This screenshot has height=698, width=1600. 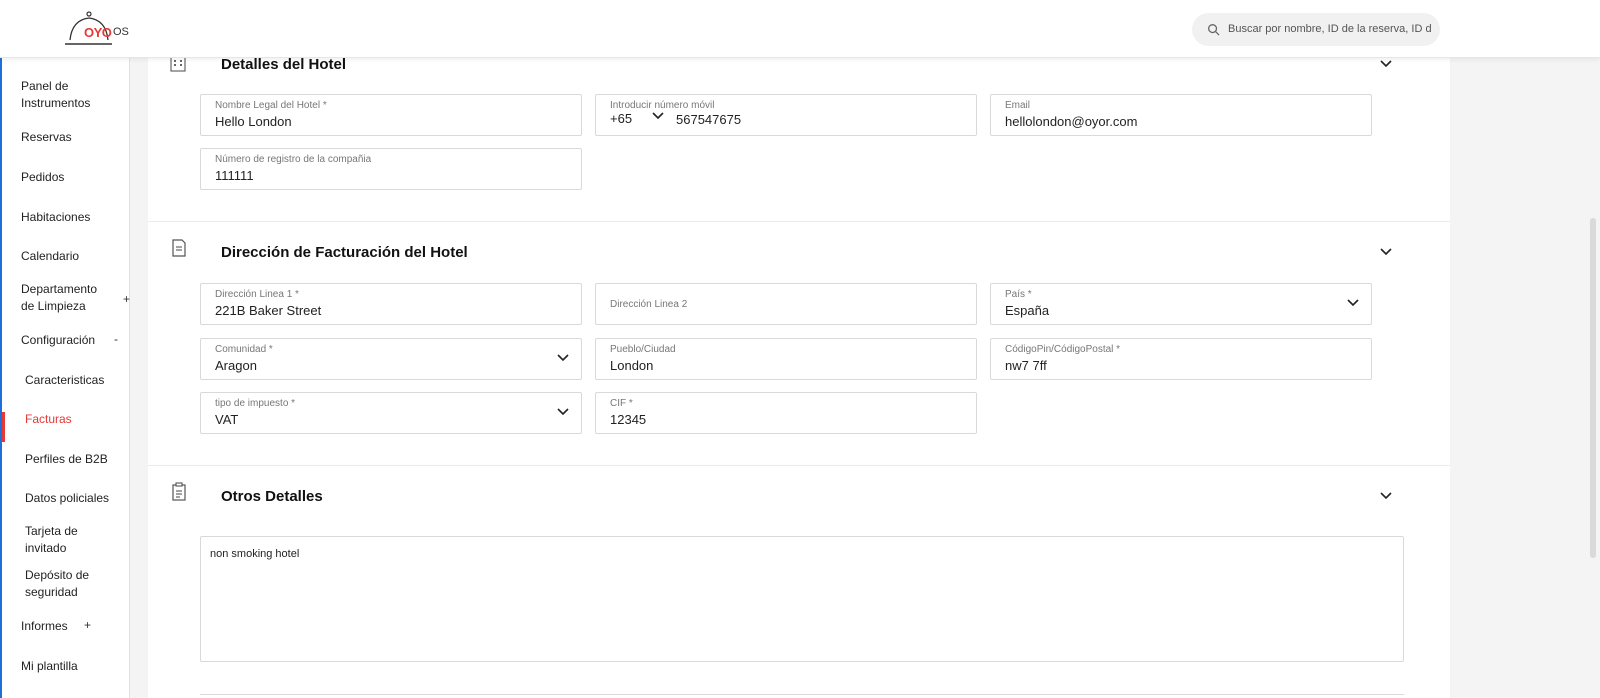 What do you see at coordinates (268, 310) in the screenshot?
I see `field-value: 221B Baker Street` at bounding box center [268, 310].